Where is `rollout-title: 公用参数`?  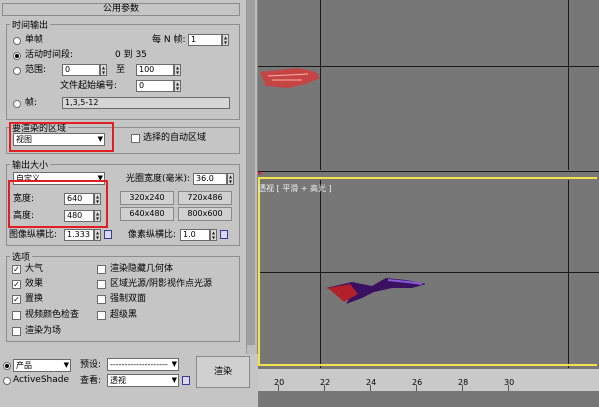
rollout-title: 公用参数 is located at coordinates (121, 9).